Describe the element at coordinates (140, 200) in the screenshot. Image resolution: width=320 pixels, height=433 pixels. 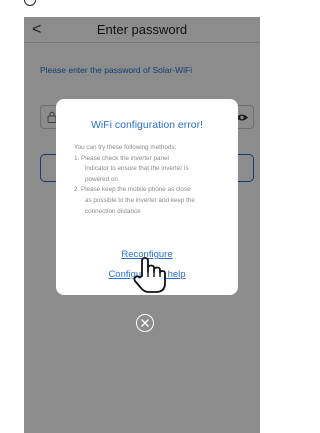
I see `step-2-line-2: as possible to the inverter and keep the` at that location.